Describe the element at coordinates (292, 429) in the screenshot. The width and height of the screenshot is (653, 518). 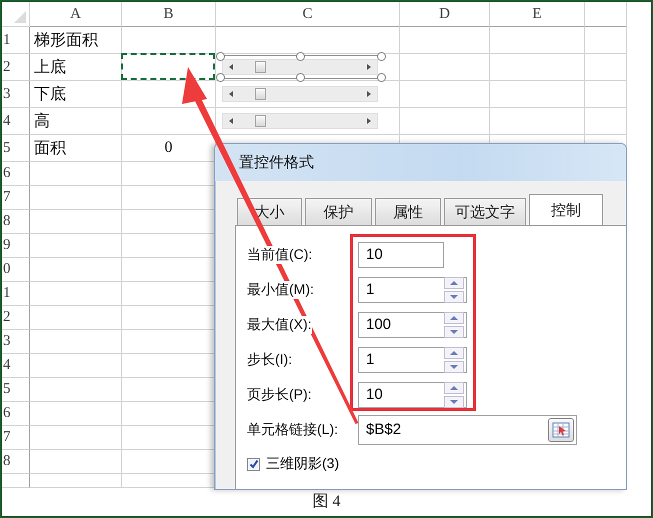
I see `field-label: 单元格链接(L):` at that location.